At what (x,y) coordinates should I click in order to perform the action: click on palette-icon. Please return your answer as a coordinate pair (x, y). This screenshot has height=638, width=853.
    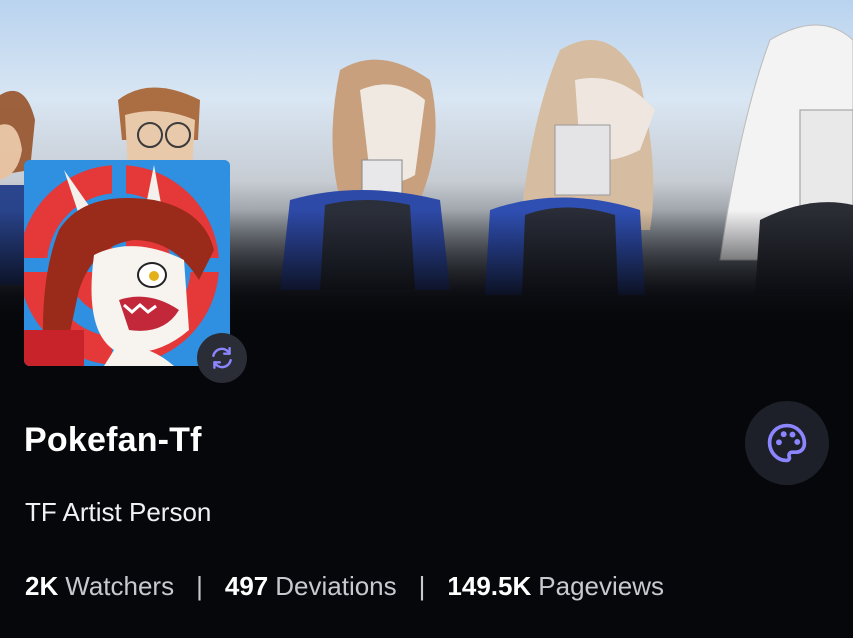
    Looking at the image, I should click on (787, 443).